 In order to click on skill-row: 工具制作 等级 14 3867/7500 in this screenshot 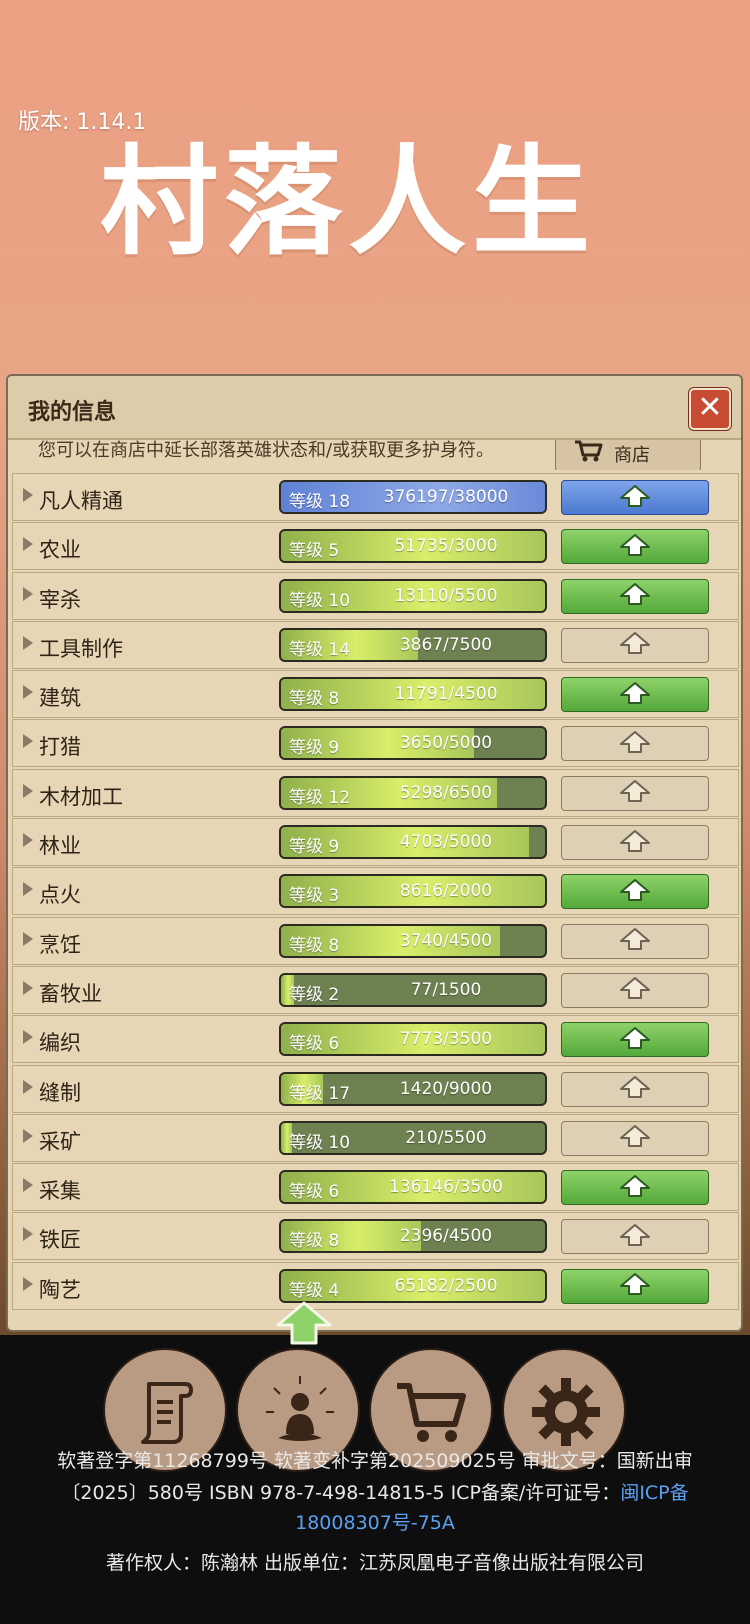, I will do `click(375, 644)`.